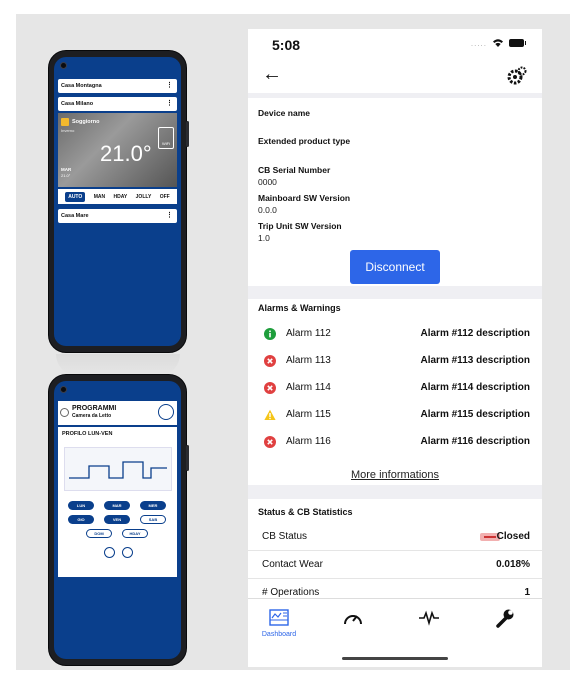 The image size is (587, 685). Describe the element at coordinates (395, 267) in the screenshot. I see `disconnect-button: Disconnect` at that location.